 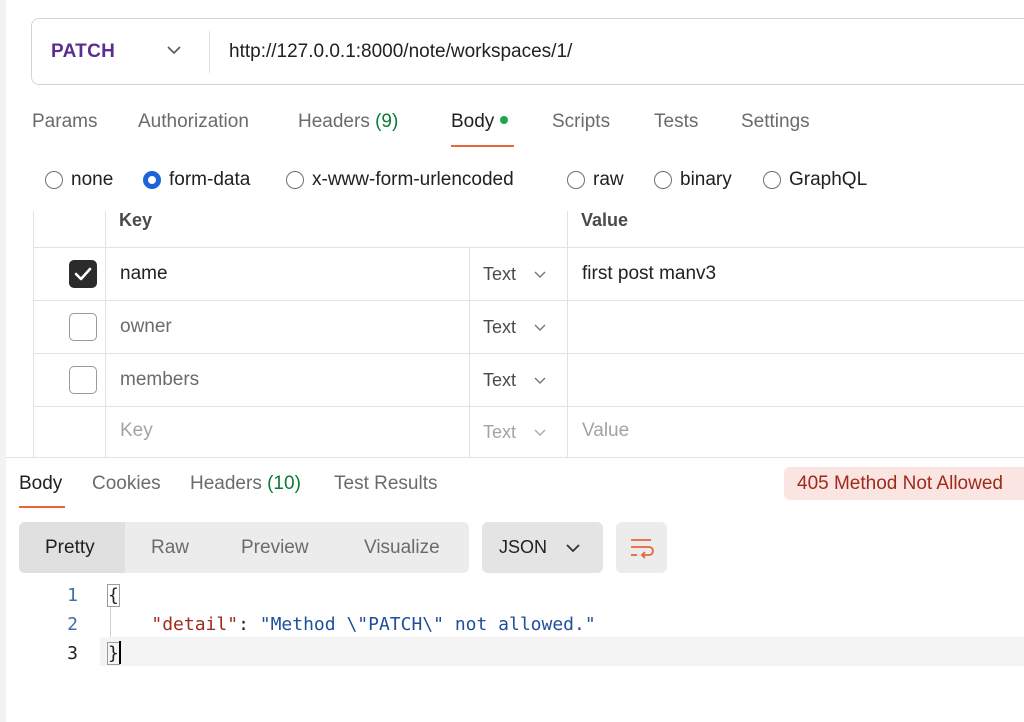 I want to click on new-type-label: Text, so click(x=500, y=432).